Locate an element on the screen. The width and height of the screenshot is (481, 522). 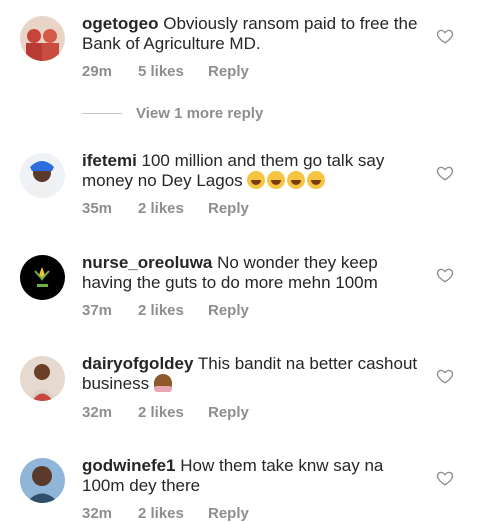
comment-username: ifetemi is located at coordinates (109, 160).